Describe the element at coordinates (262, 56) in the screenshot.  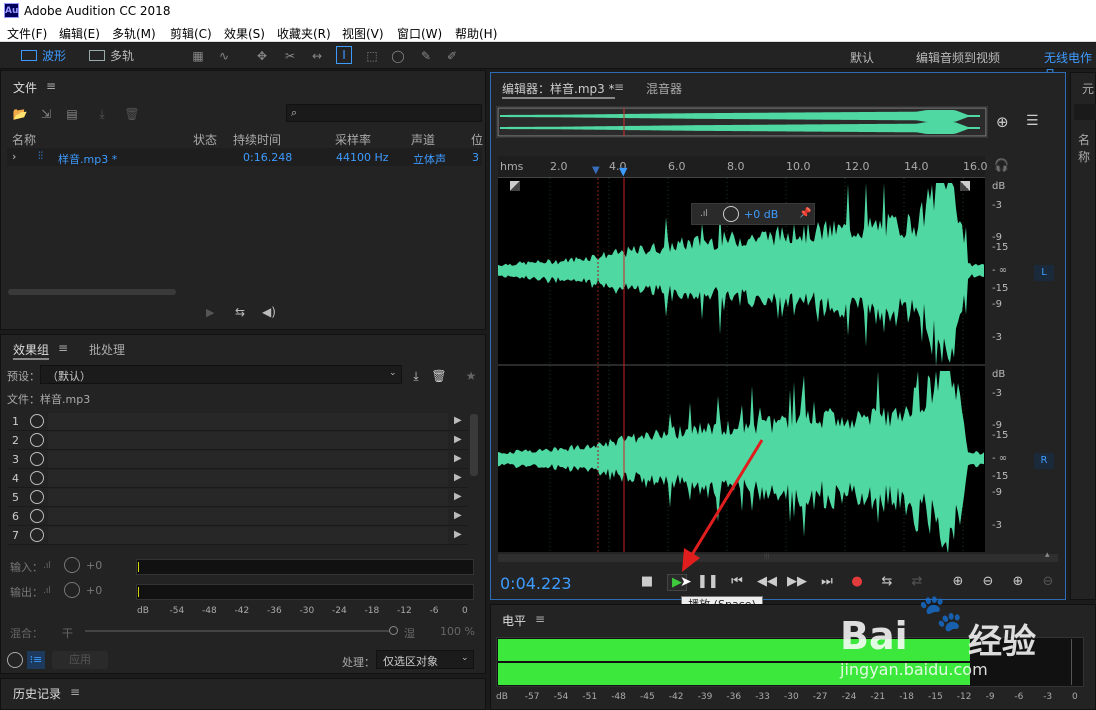
I see `move-tool-icon: ✥` at that location.